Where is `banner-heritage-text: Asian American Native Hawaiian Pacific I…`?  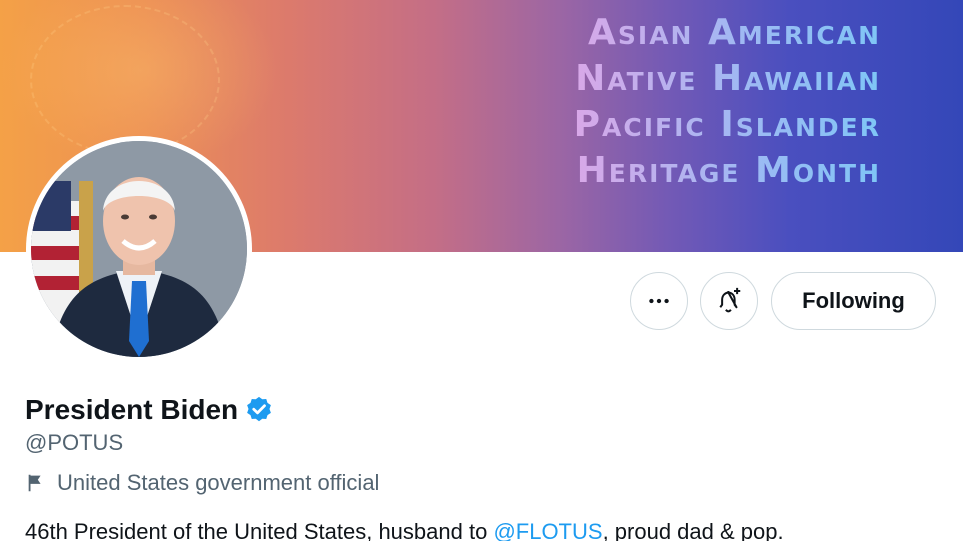
banner-heritage-text: Asian American Native Hawaiian Pacific I… is located at coordinates (727, 102).